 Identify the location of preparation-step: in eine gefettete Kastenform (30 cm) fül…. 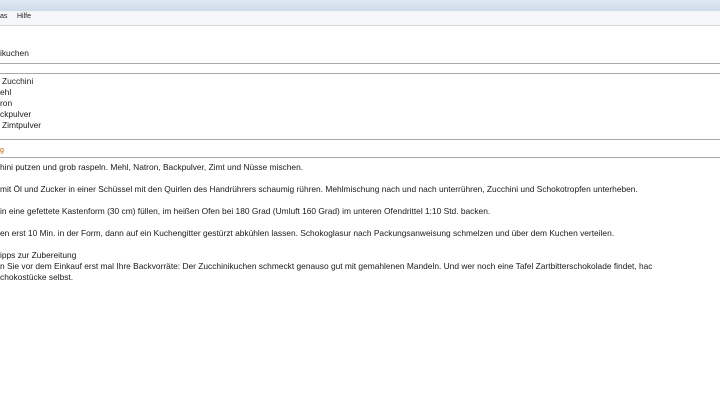
(245, 211).